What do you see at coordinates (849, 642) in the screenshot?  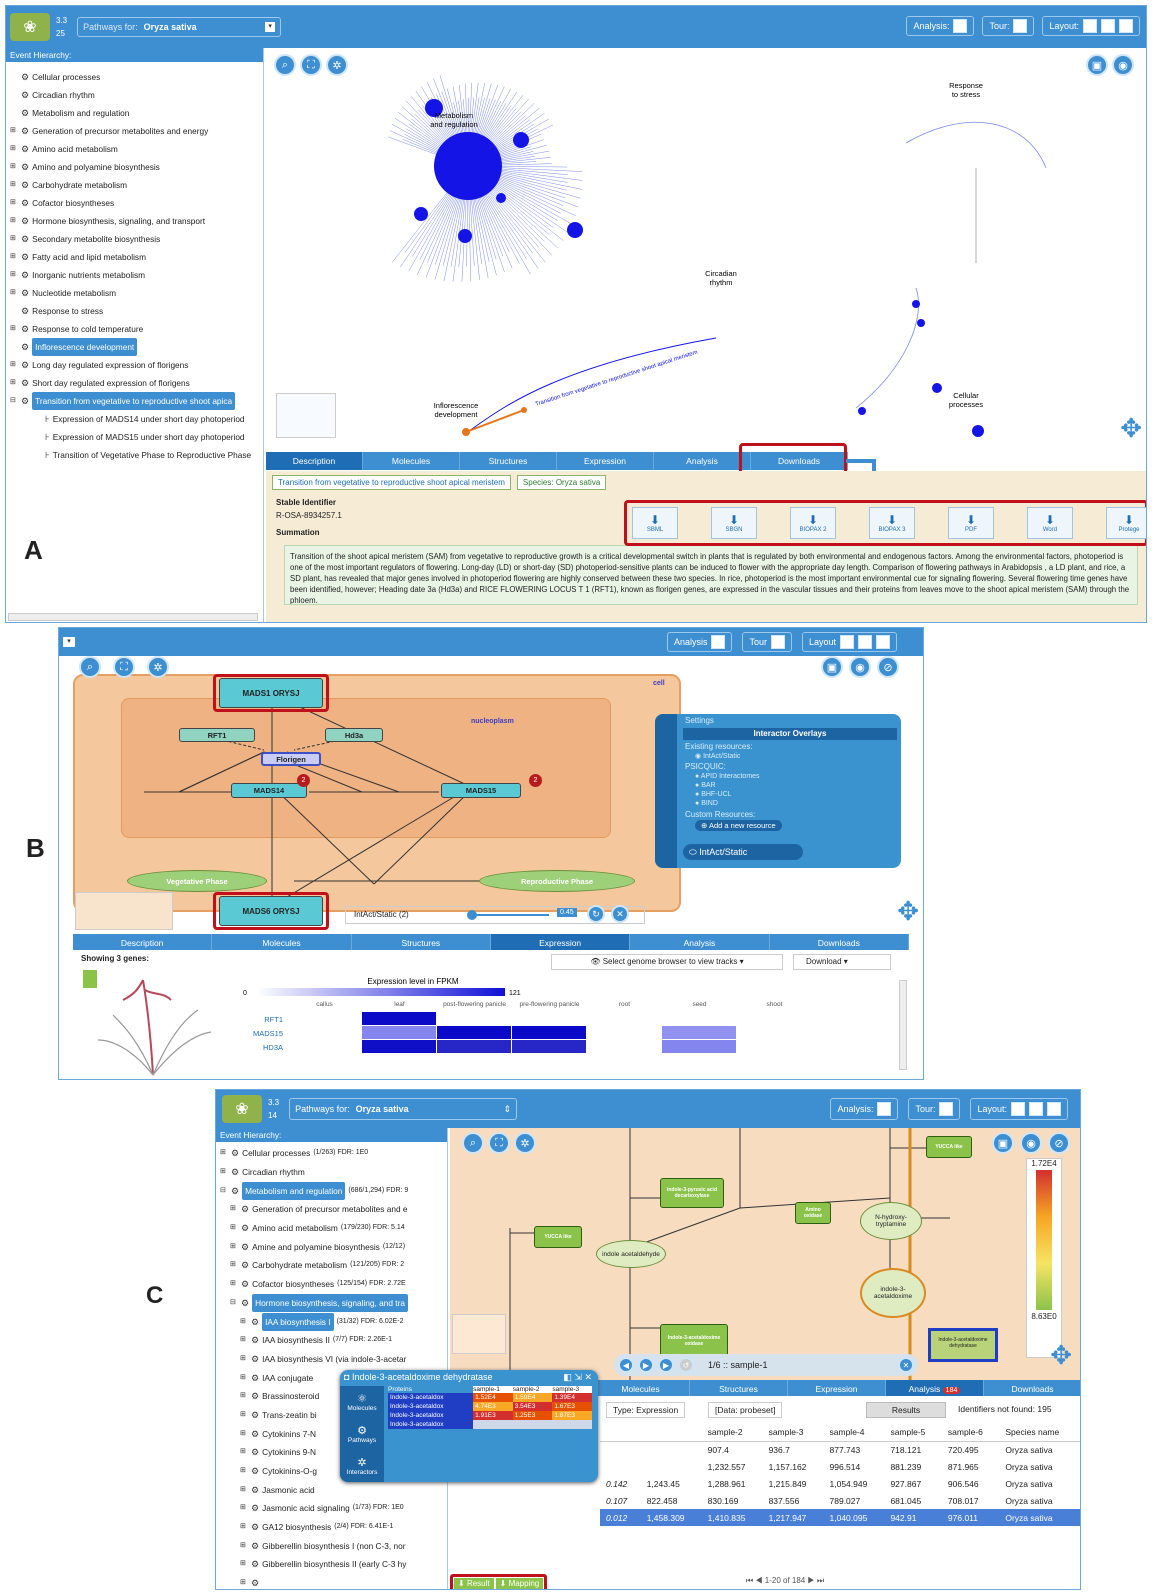 I see `layout-button-b: Layout` at bounding box center [849, 642].